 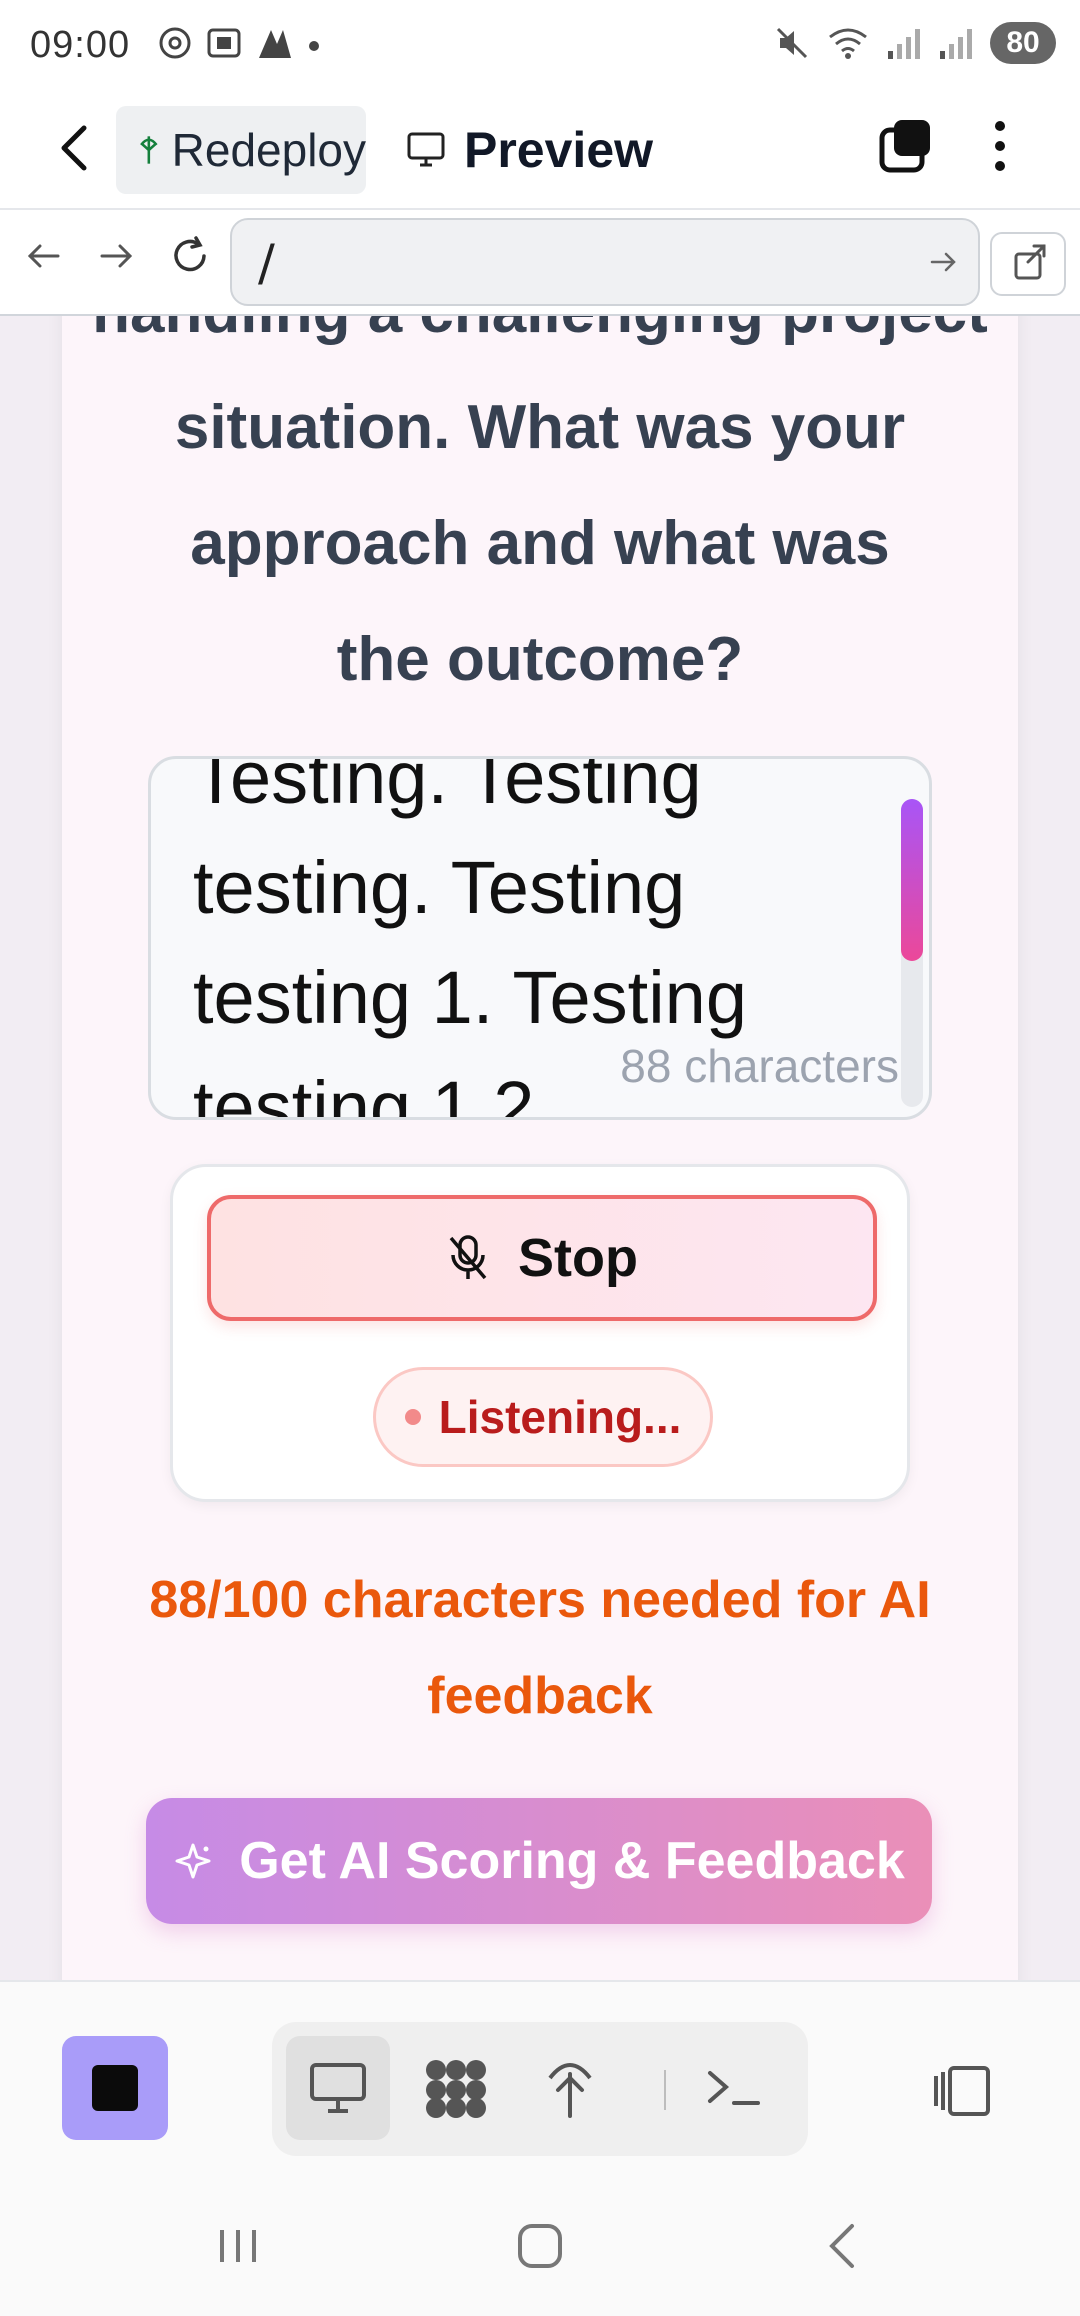 I want to click on terminal-icon, so click(x=734, y=2088).